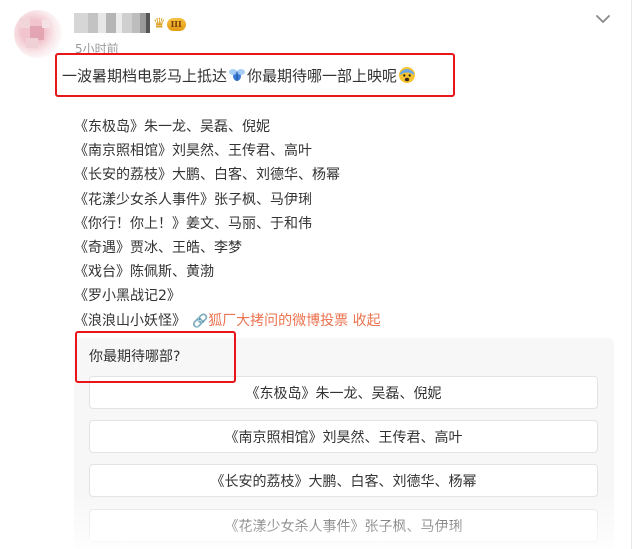  Describe the element at coordinates (159, 24) in the screenshot. I see `crown-icon: ♛` at that location.